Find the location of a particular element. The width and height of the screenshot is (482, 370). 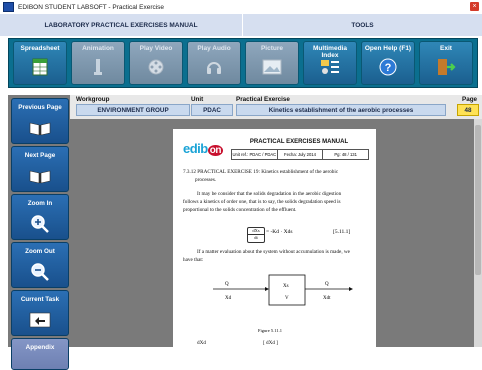

animation-label: Animation is located at coordinates (98, 48).